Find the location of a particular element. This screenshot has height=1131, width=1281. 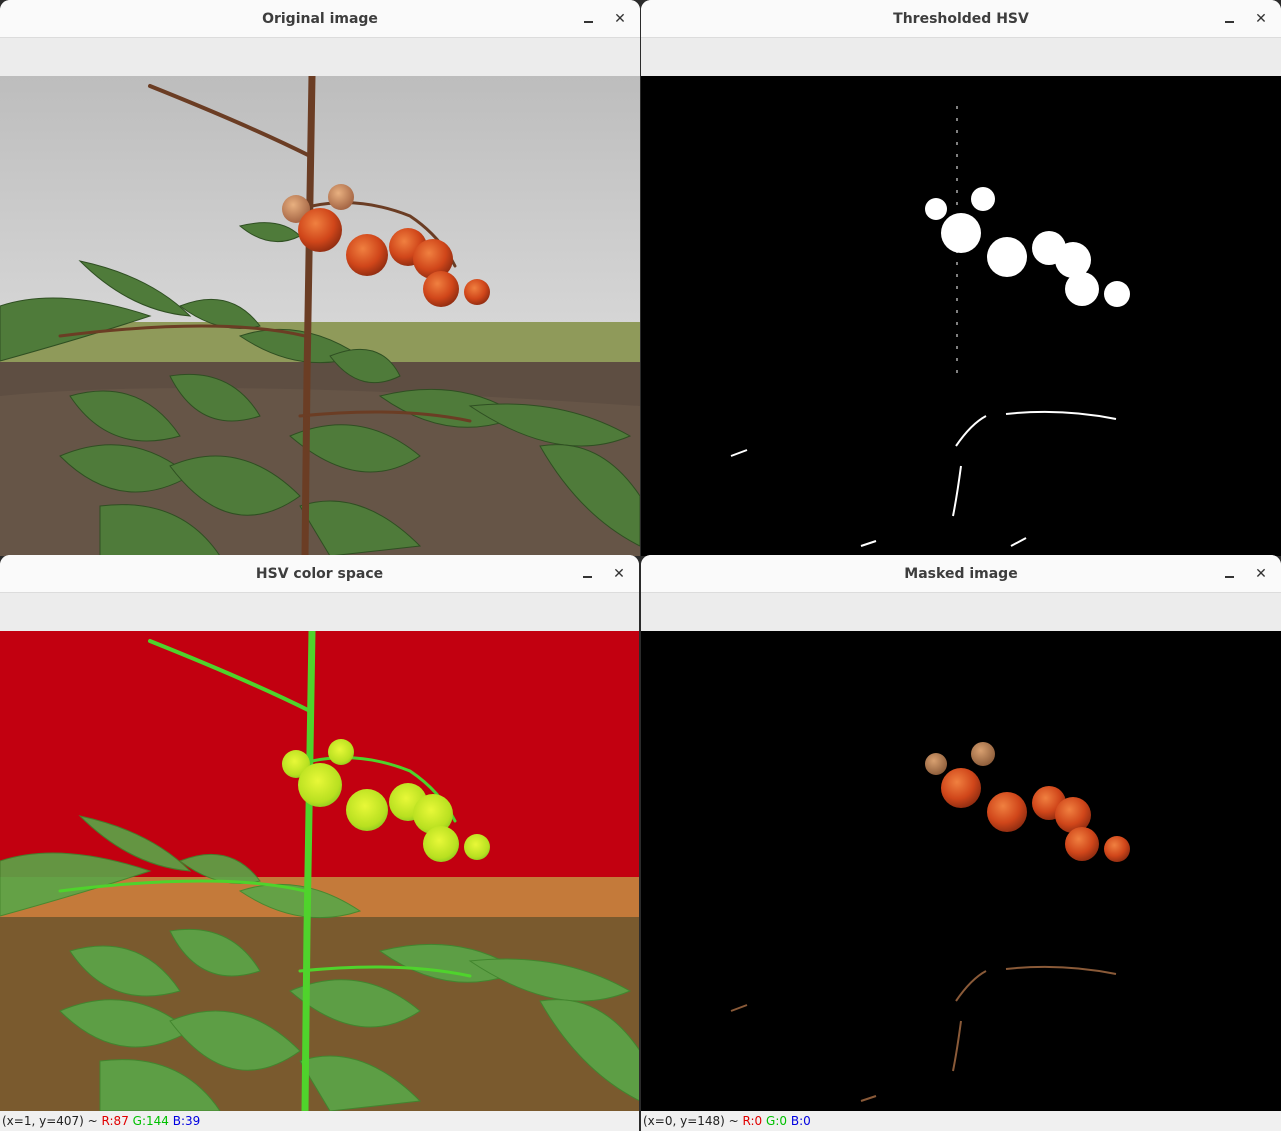

titlebar: Thresholded HSV ✕ is located at coordinates (961, 19).